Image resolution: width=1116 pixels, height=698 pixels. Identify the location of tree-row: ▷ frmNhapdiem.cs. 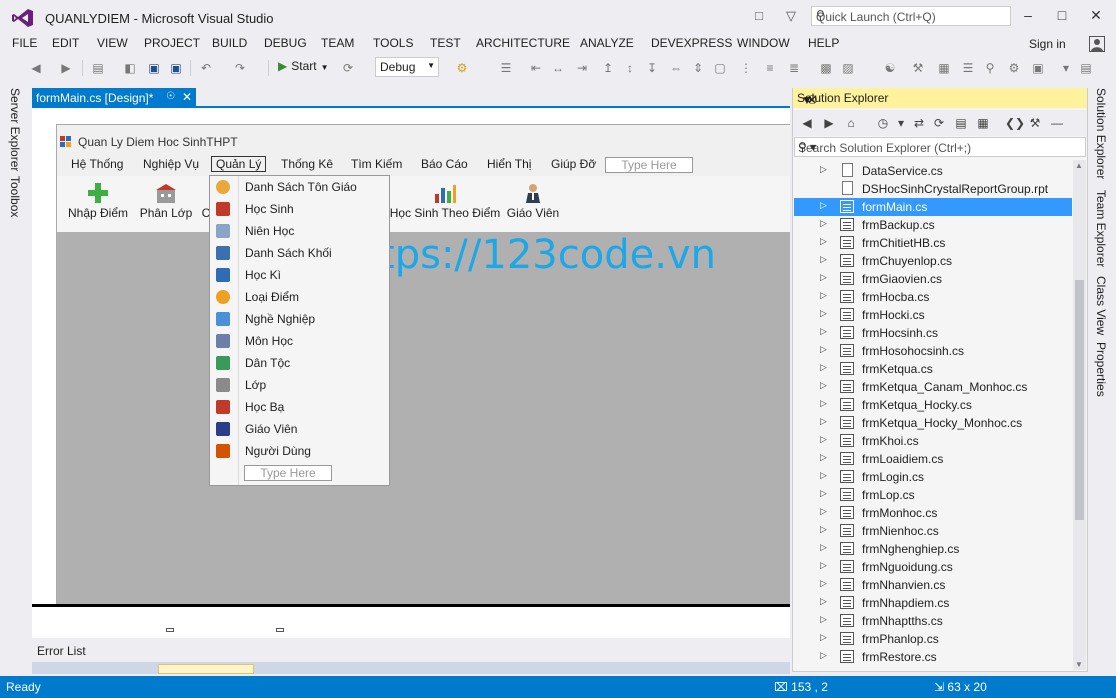
(933, 603).